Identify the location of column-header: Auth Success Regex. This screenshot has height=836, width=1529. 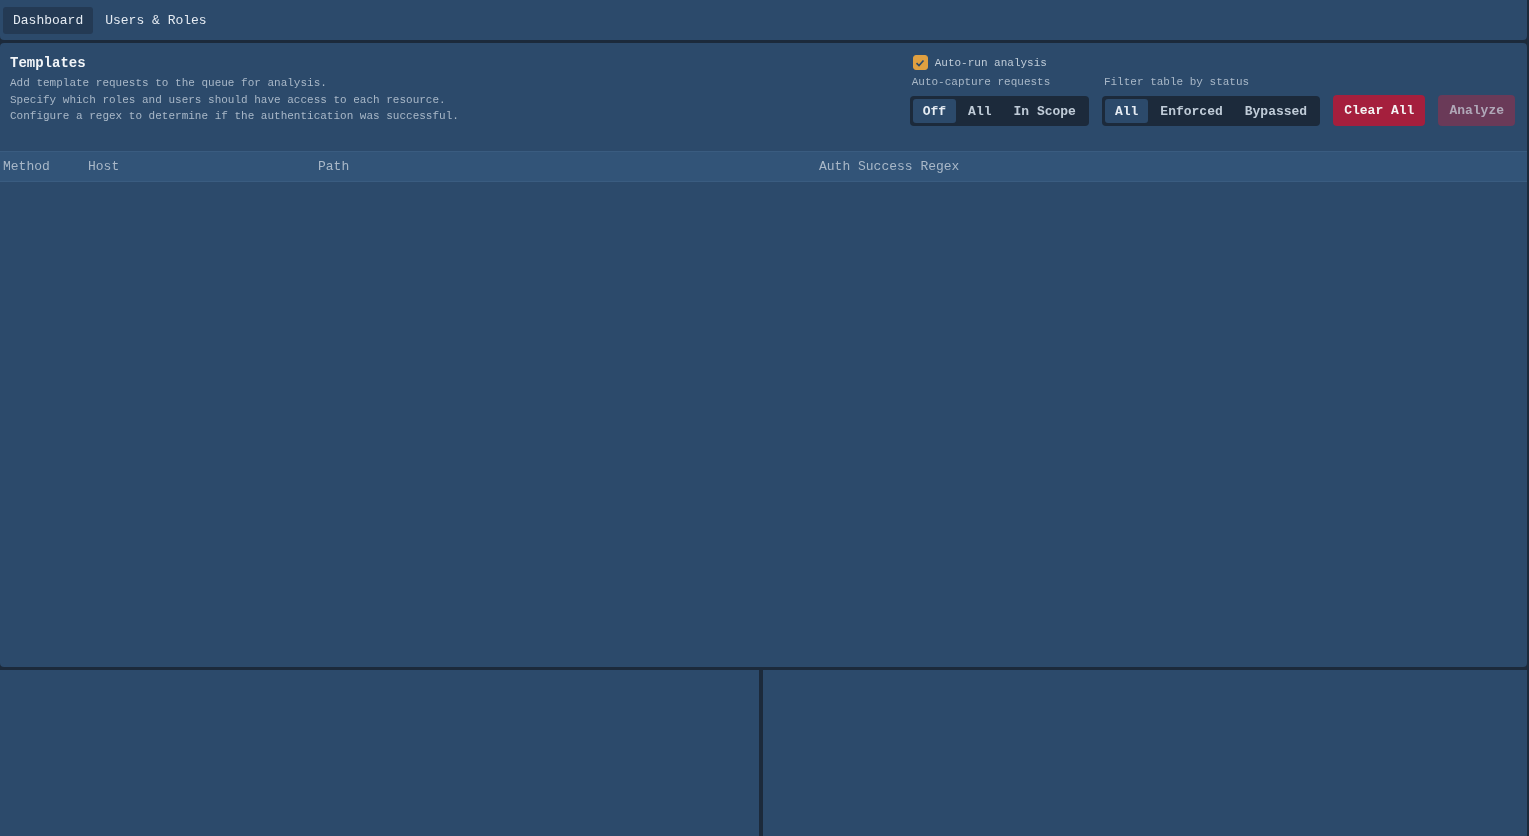
(889, 166).